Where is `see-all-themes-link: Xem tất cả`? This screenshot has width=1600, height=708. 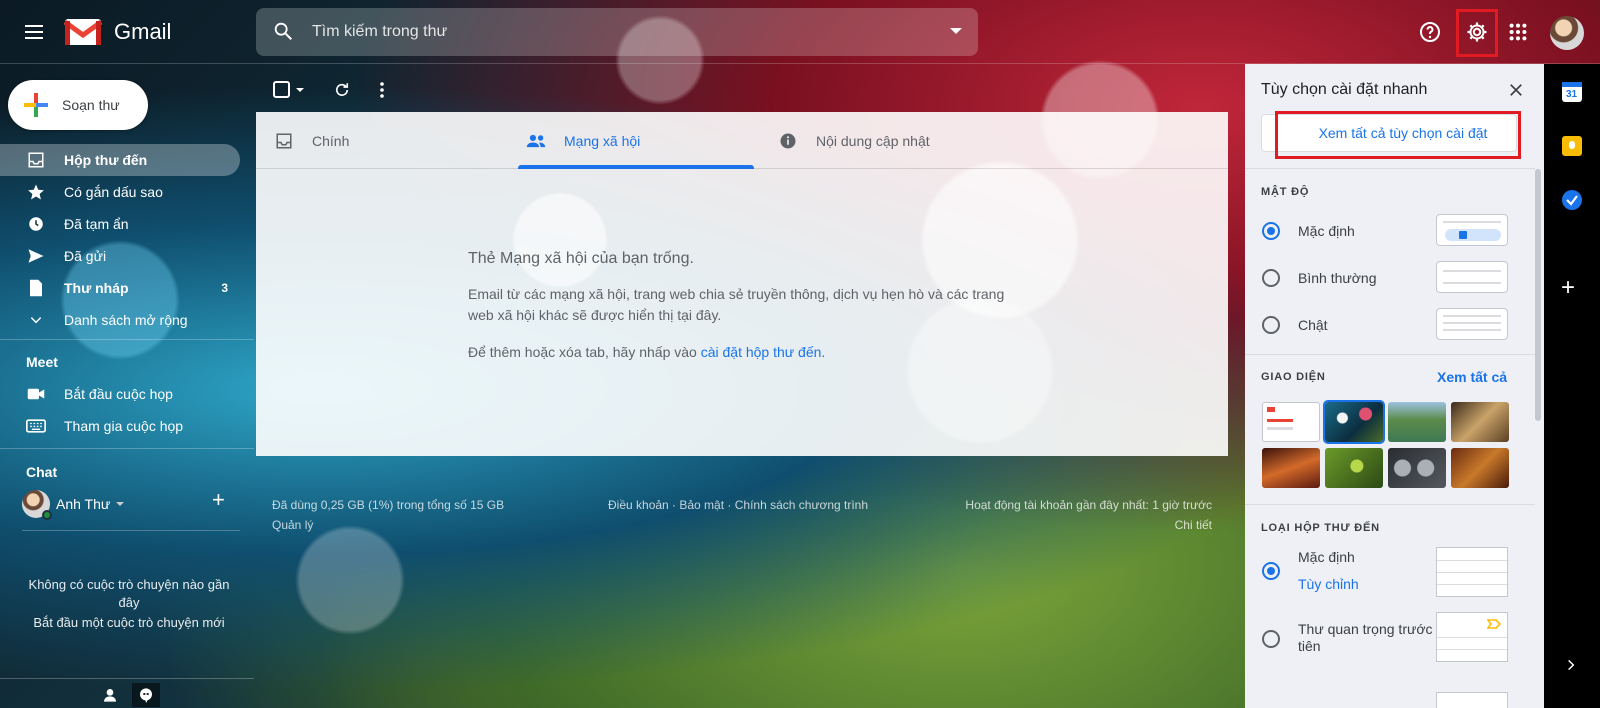 see-all-themes-link: Xem tất cả is located at coordinates (1472, 377).